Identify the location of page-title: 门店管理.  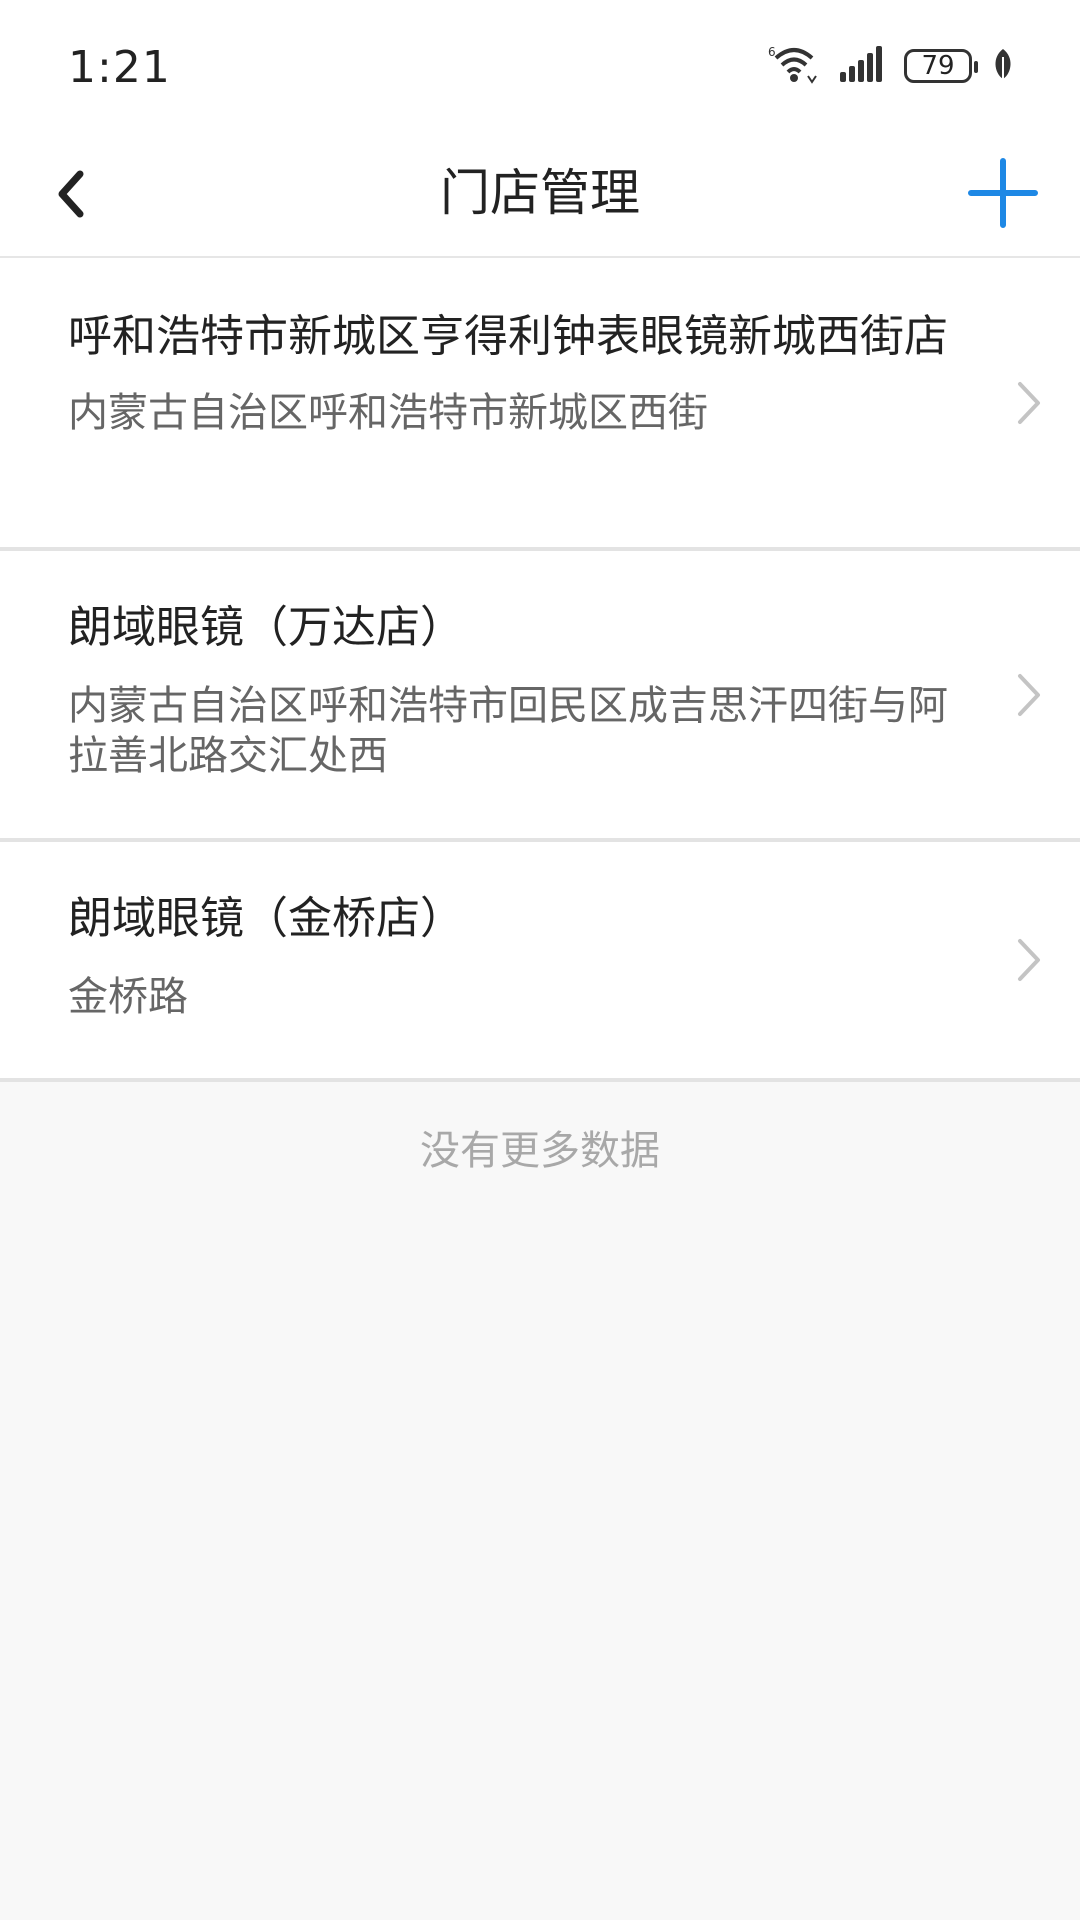
(540, 193).